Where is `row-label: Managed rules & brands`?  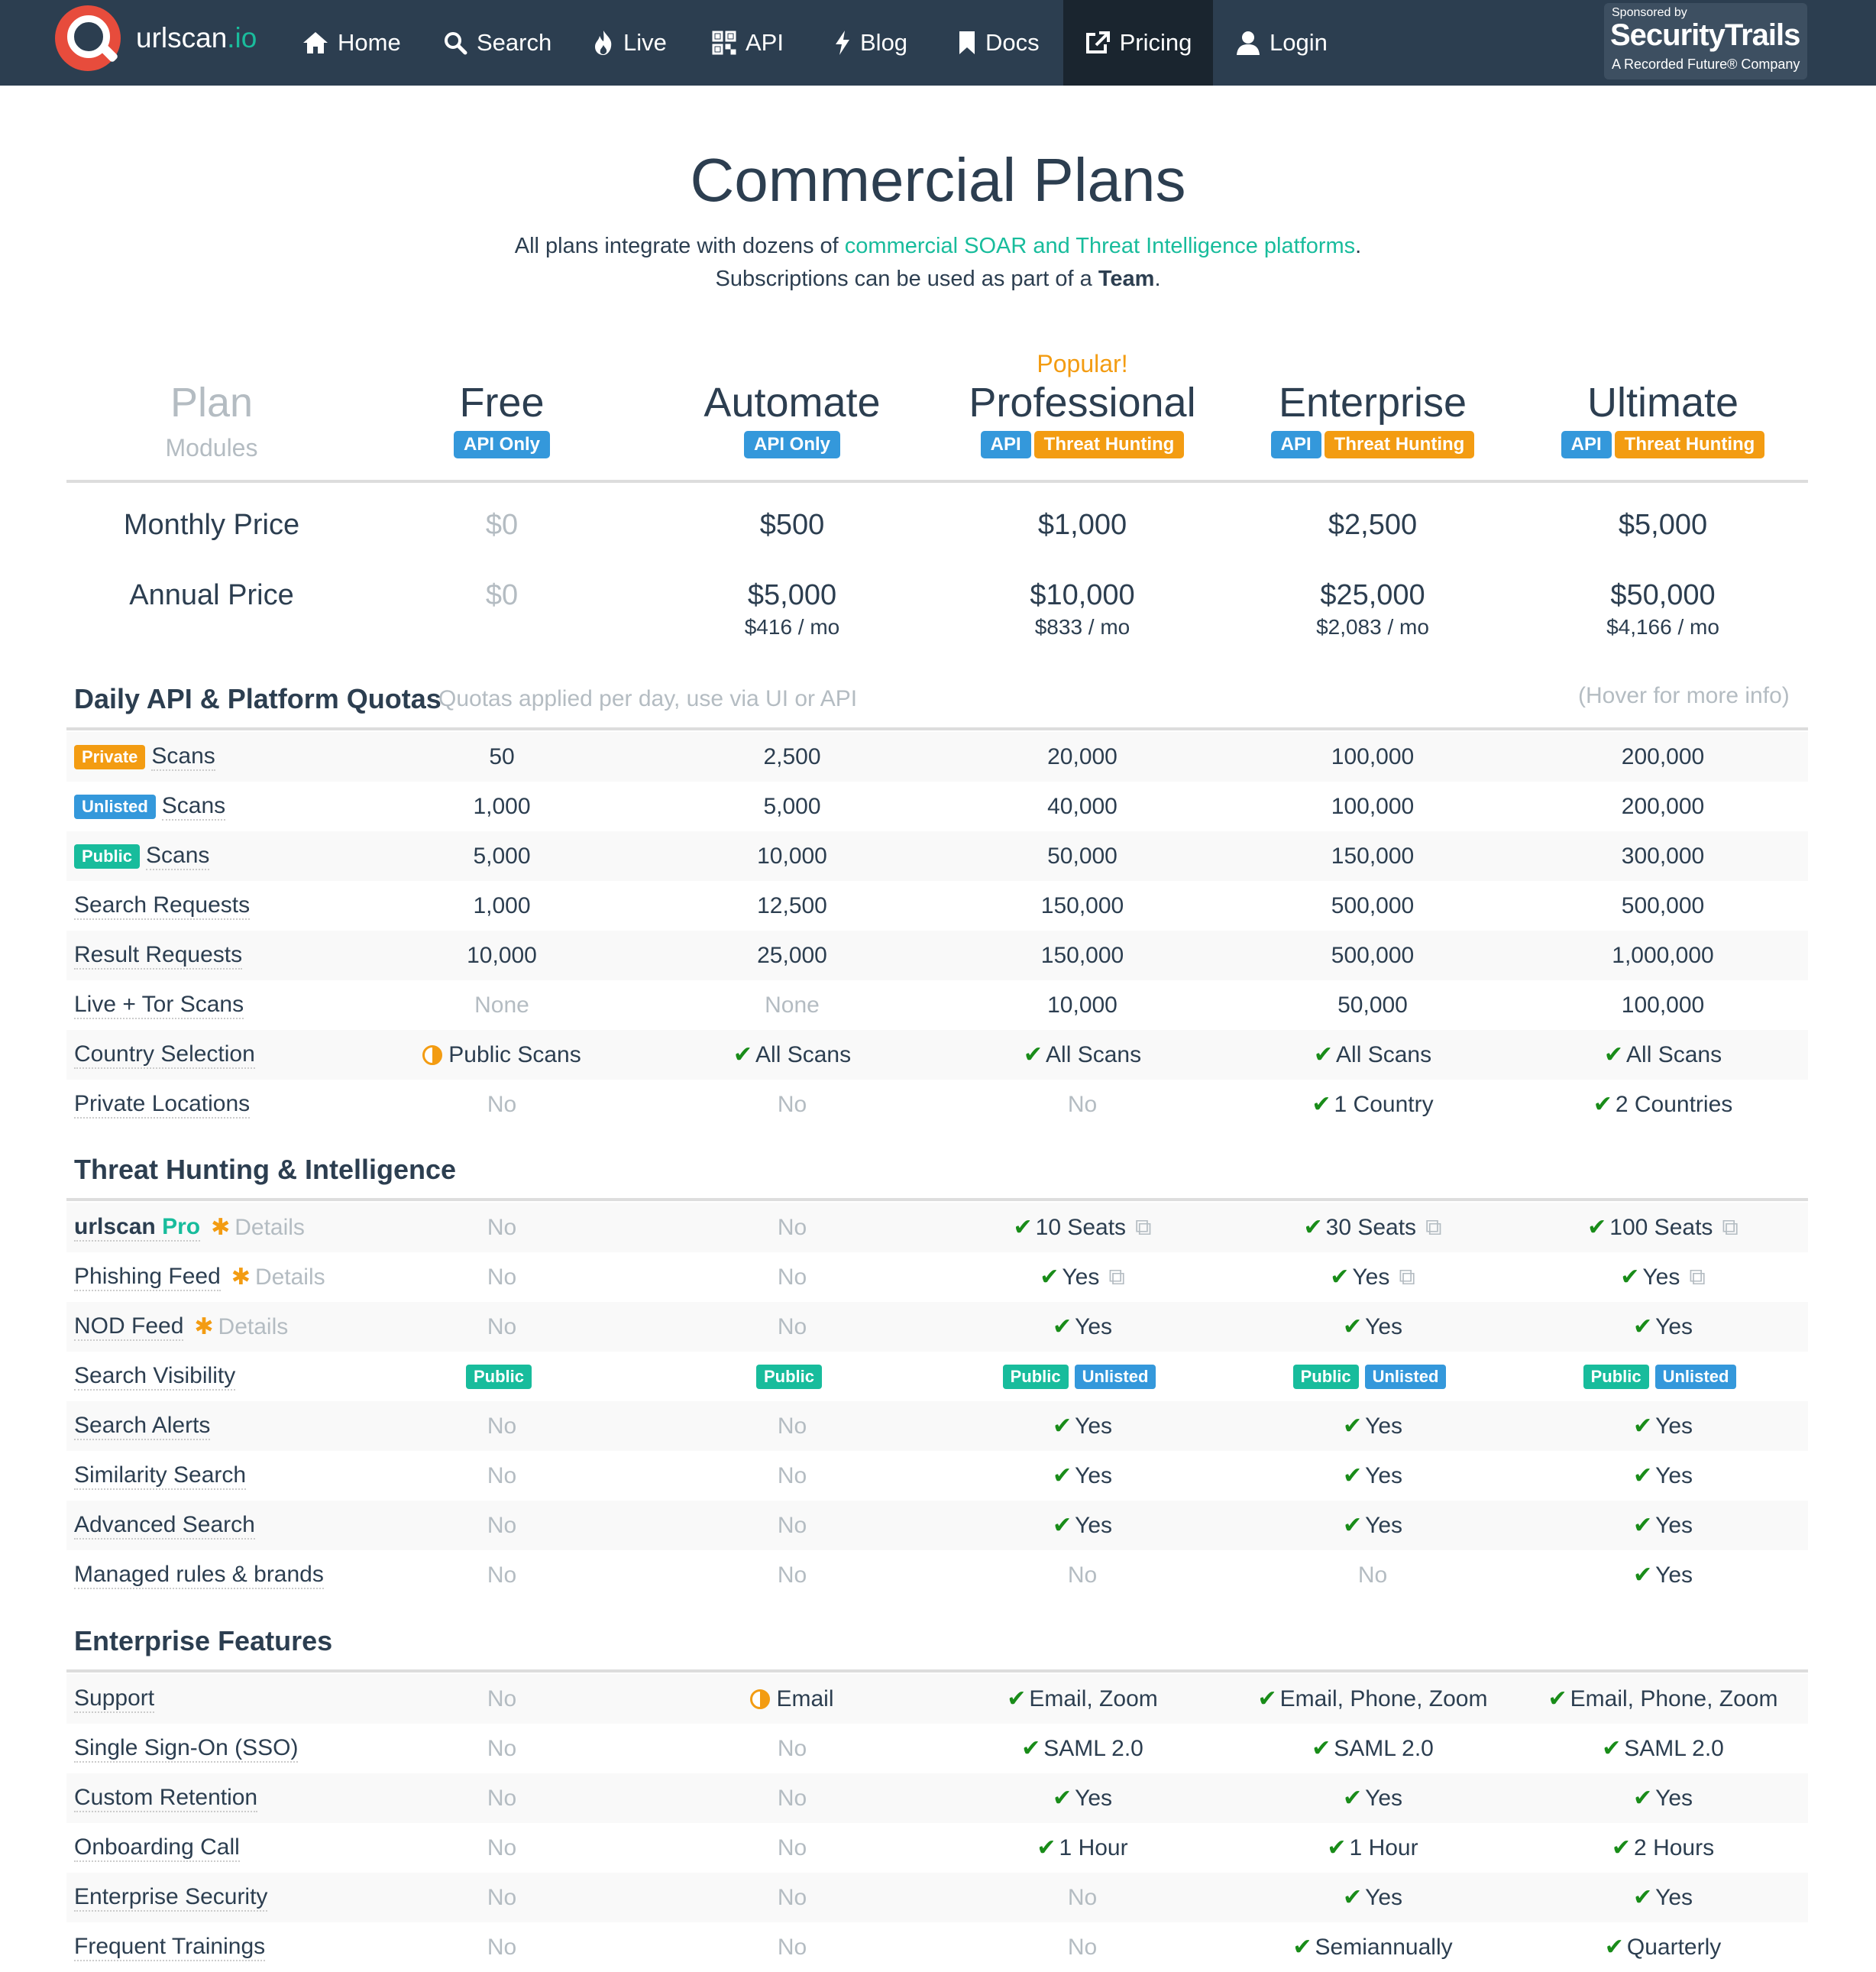 row-label: Managed rules & brands is located at coordinates (199, 1575).